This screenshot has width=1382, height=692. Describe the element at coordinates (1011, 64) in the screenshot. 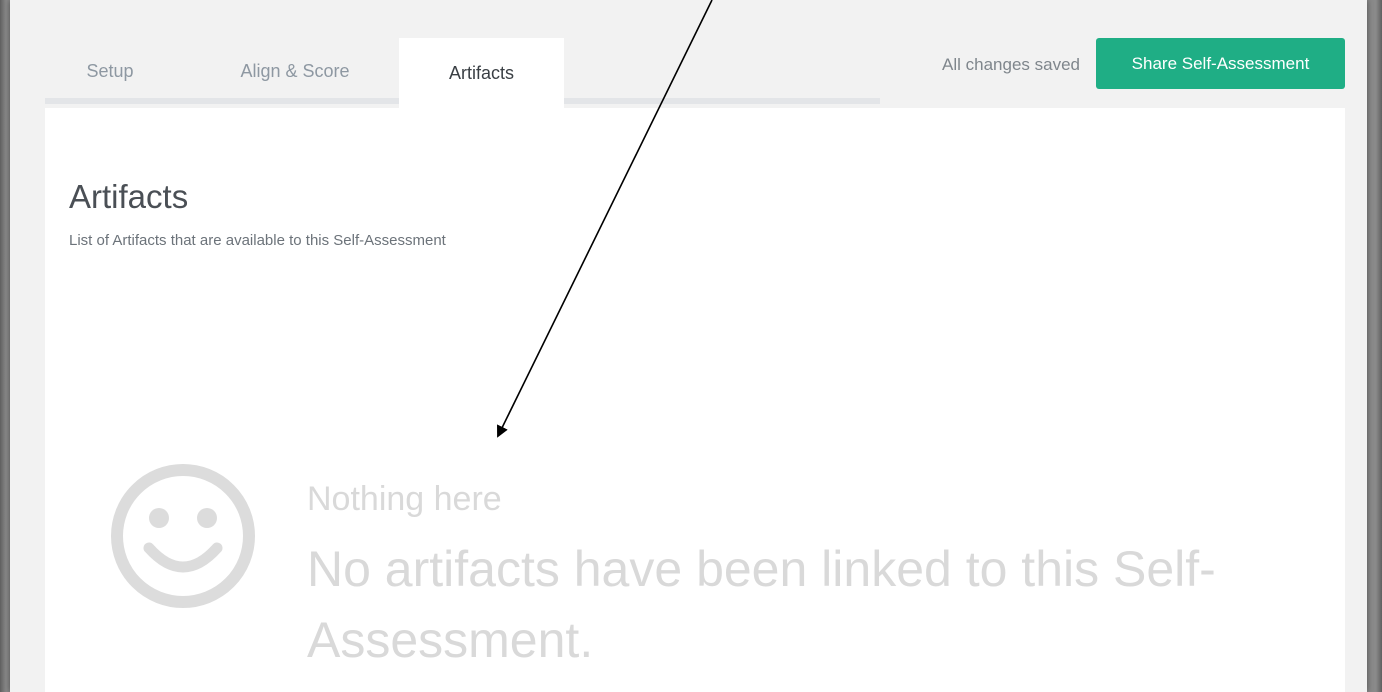

I see `save-status: All changes saved` at that location.